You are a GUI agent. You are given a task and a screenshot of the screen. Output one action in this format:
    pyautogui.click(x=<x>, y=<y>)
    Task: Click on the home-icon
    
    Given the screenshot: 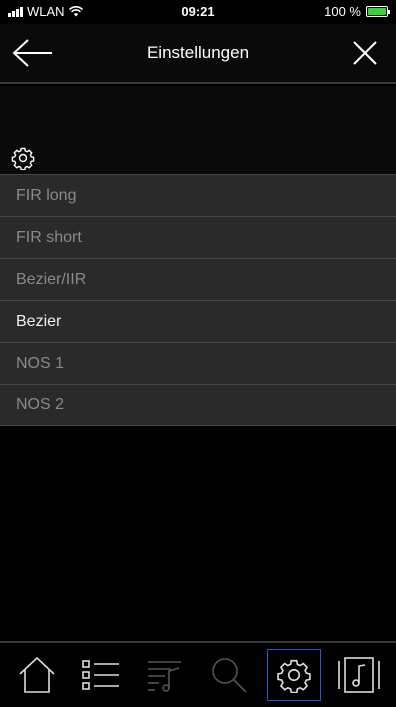 What is the action you would take?
    pyautogui.click(x=37, y=674)
    